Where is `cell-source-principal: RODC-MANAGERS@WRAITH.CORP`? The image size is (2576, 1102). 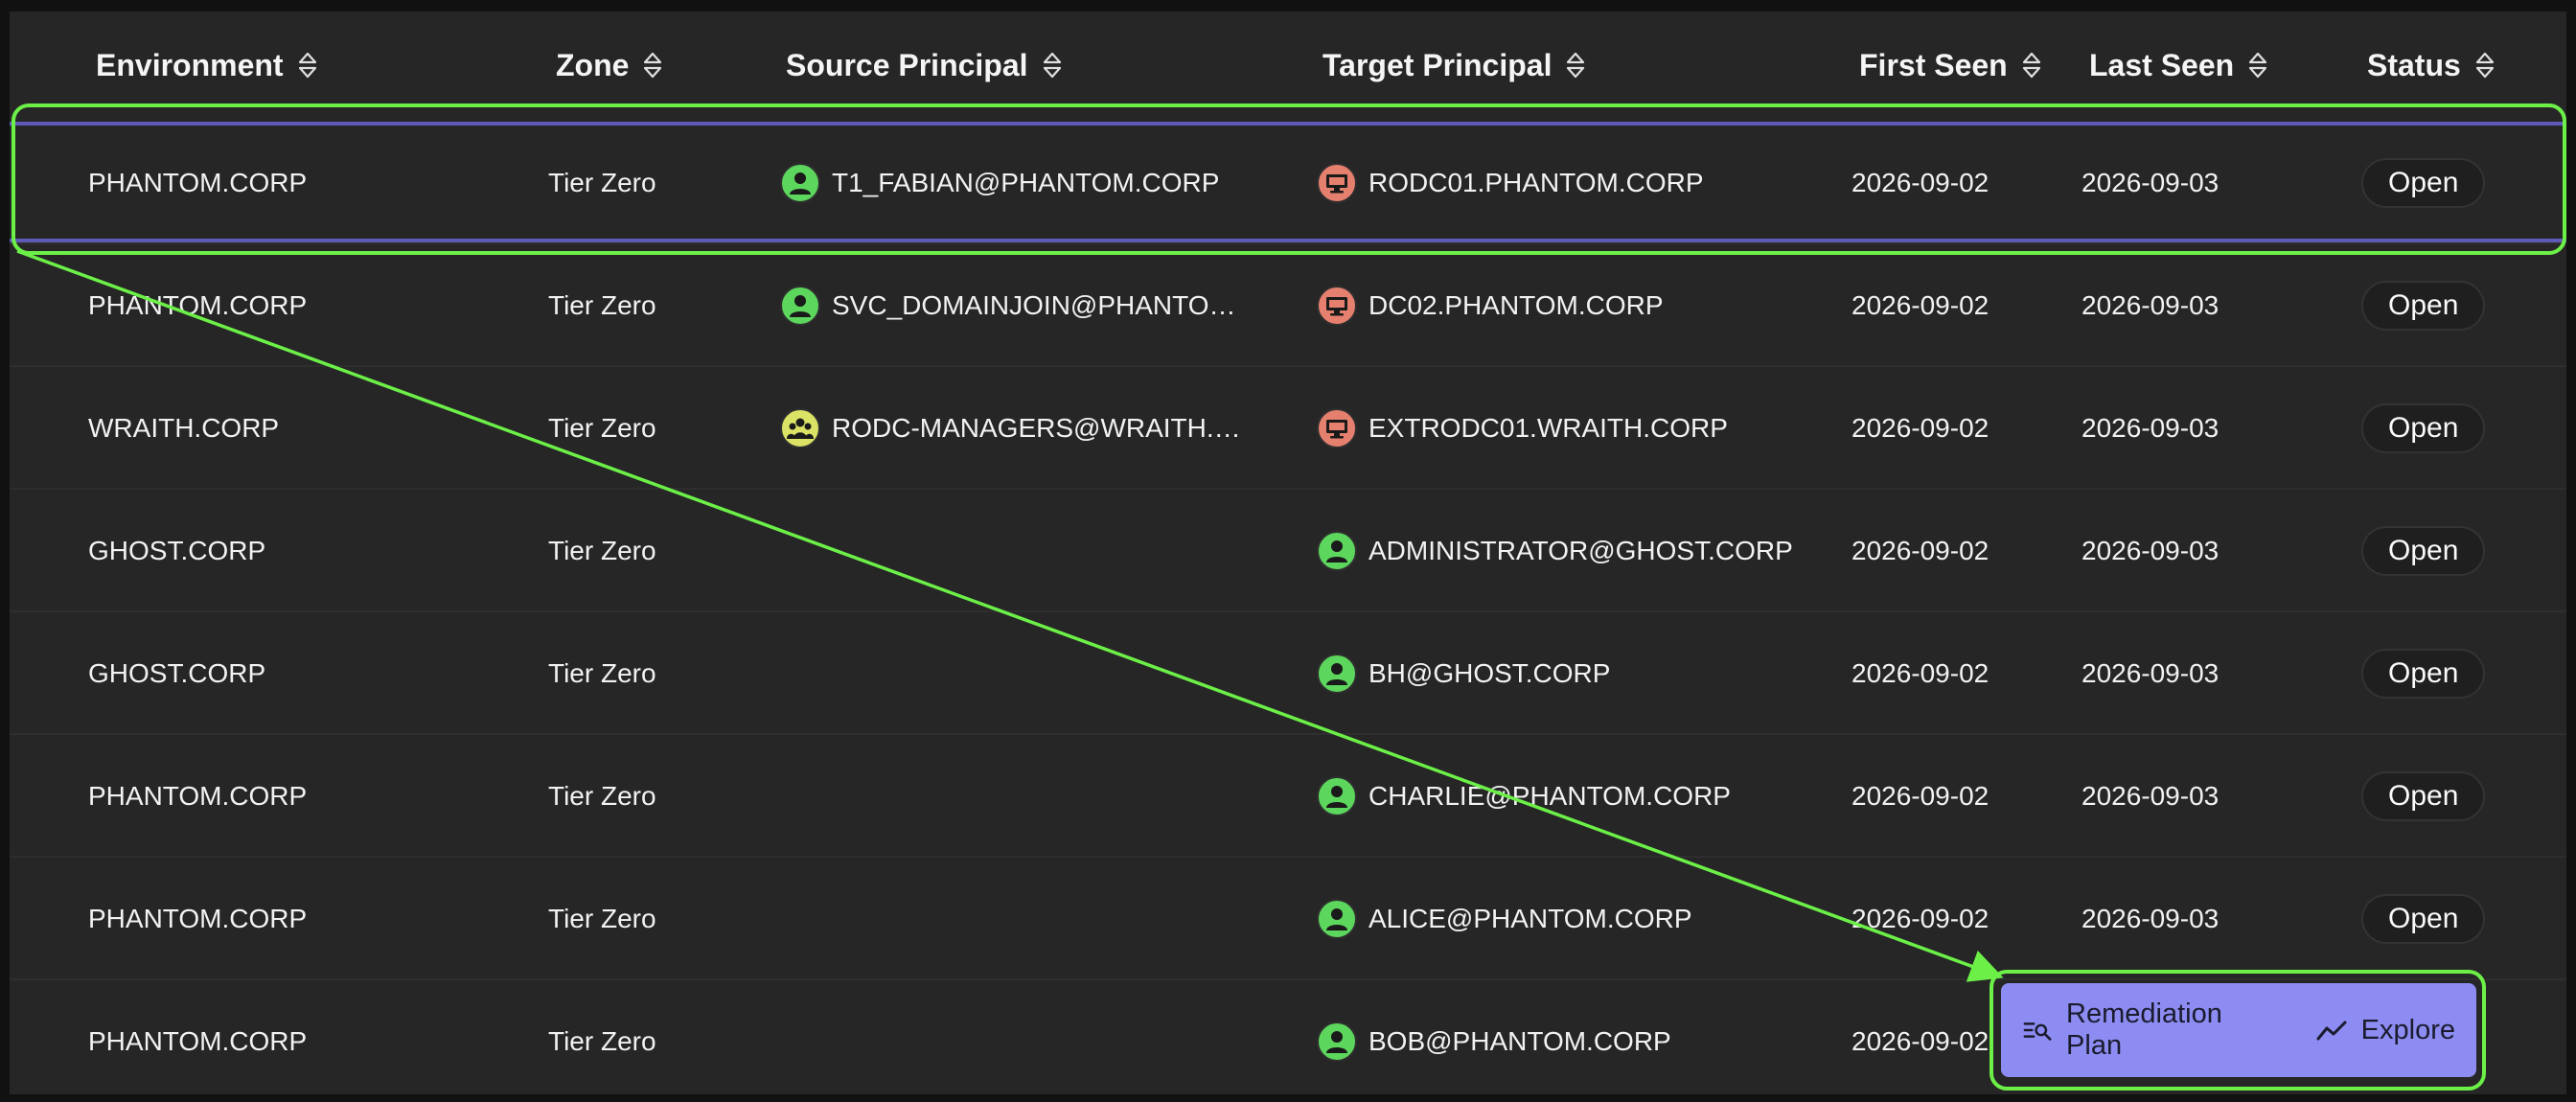
cell-source-principal: RODC-MANAGERS@WRAITH.CORP is located at coordinates (1019, 428).